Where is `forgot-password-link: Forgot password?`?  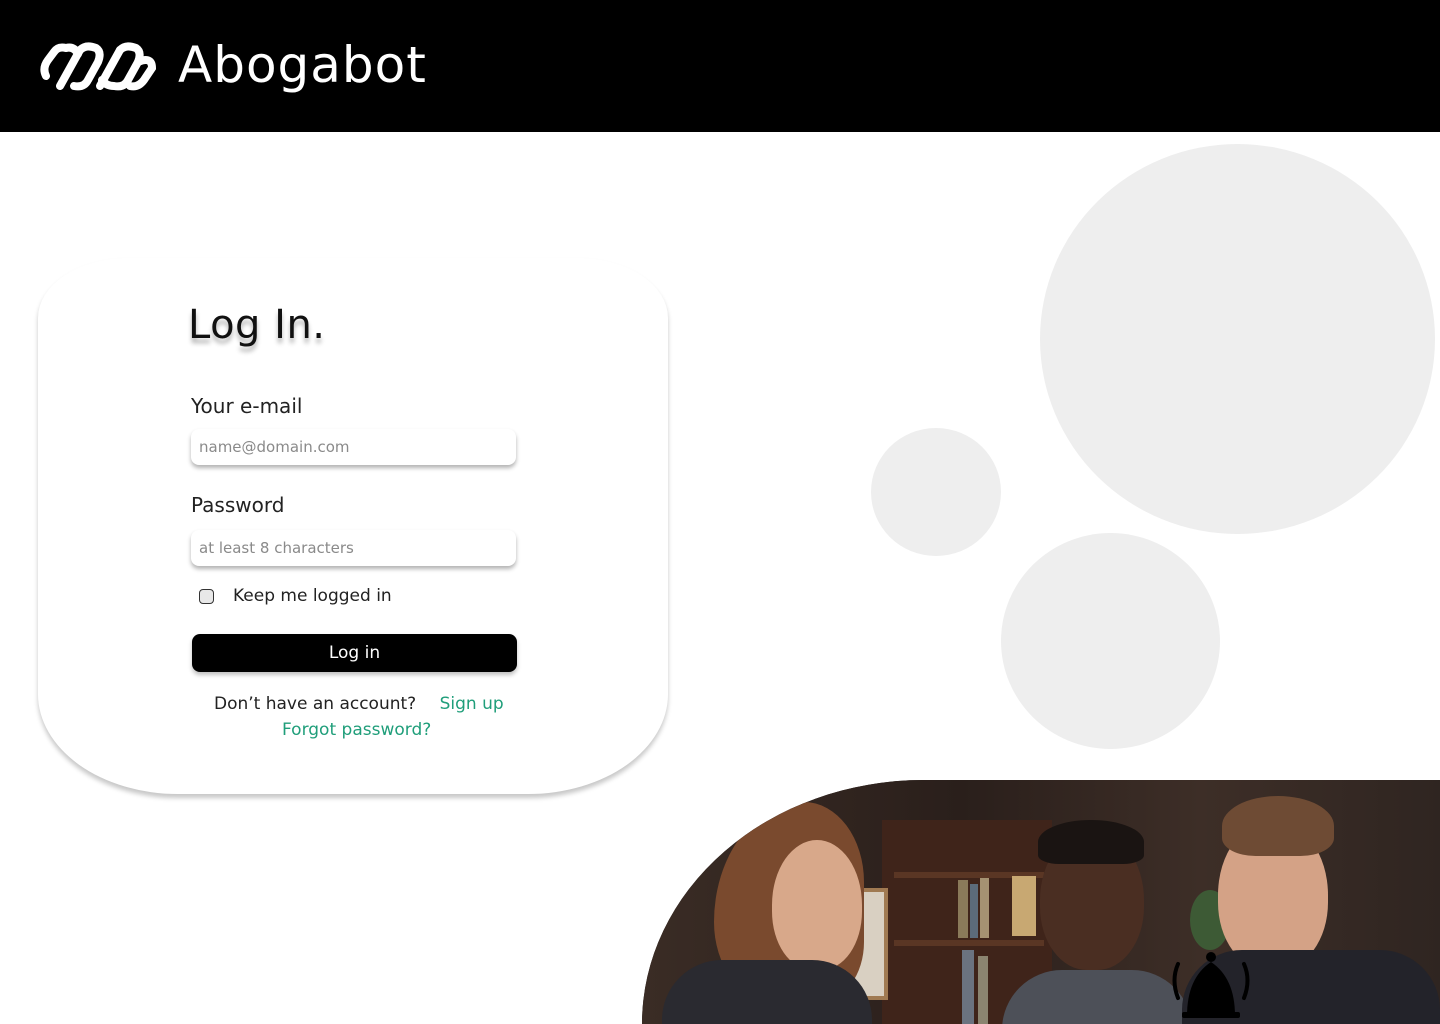 forgot-password-link: Forgot password? is located at coordinates (356, 730).